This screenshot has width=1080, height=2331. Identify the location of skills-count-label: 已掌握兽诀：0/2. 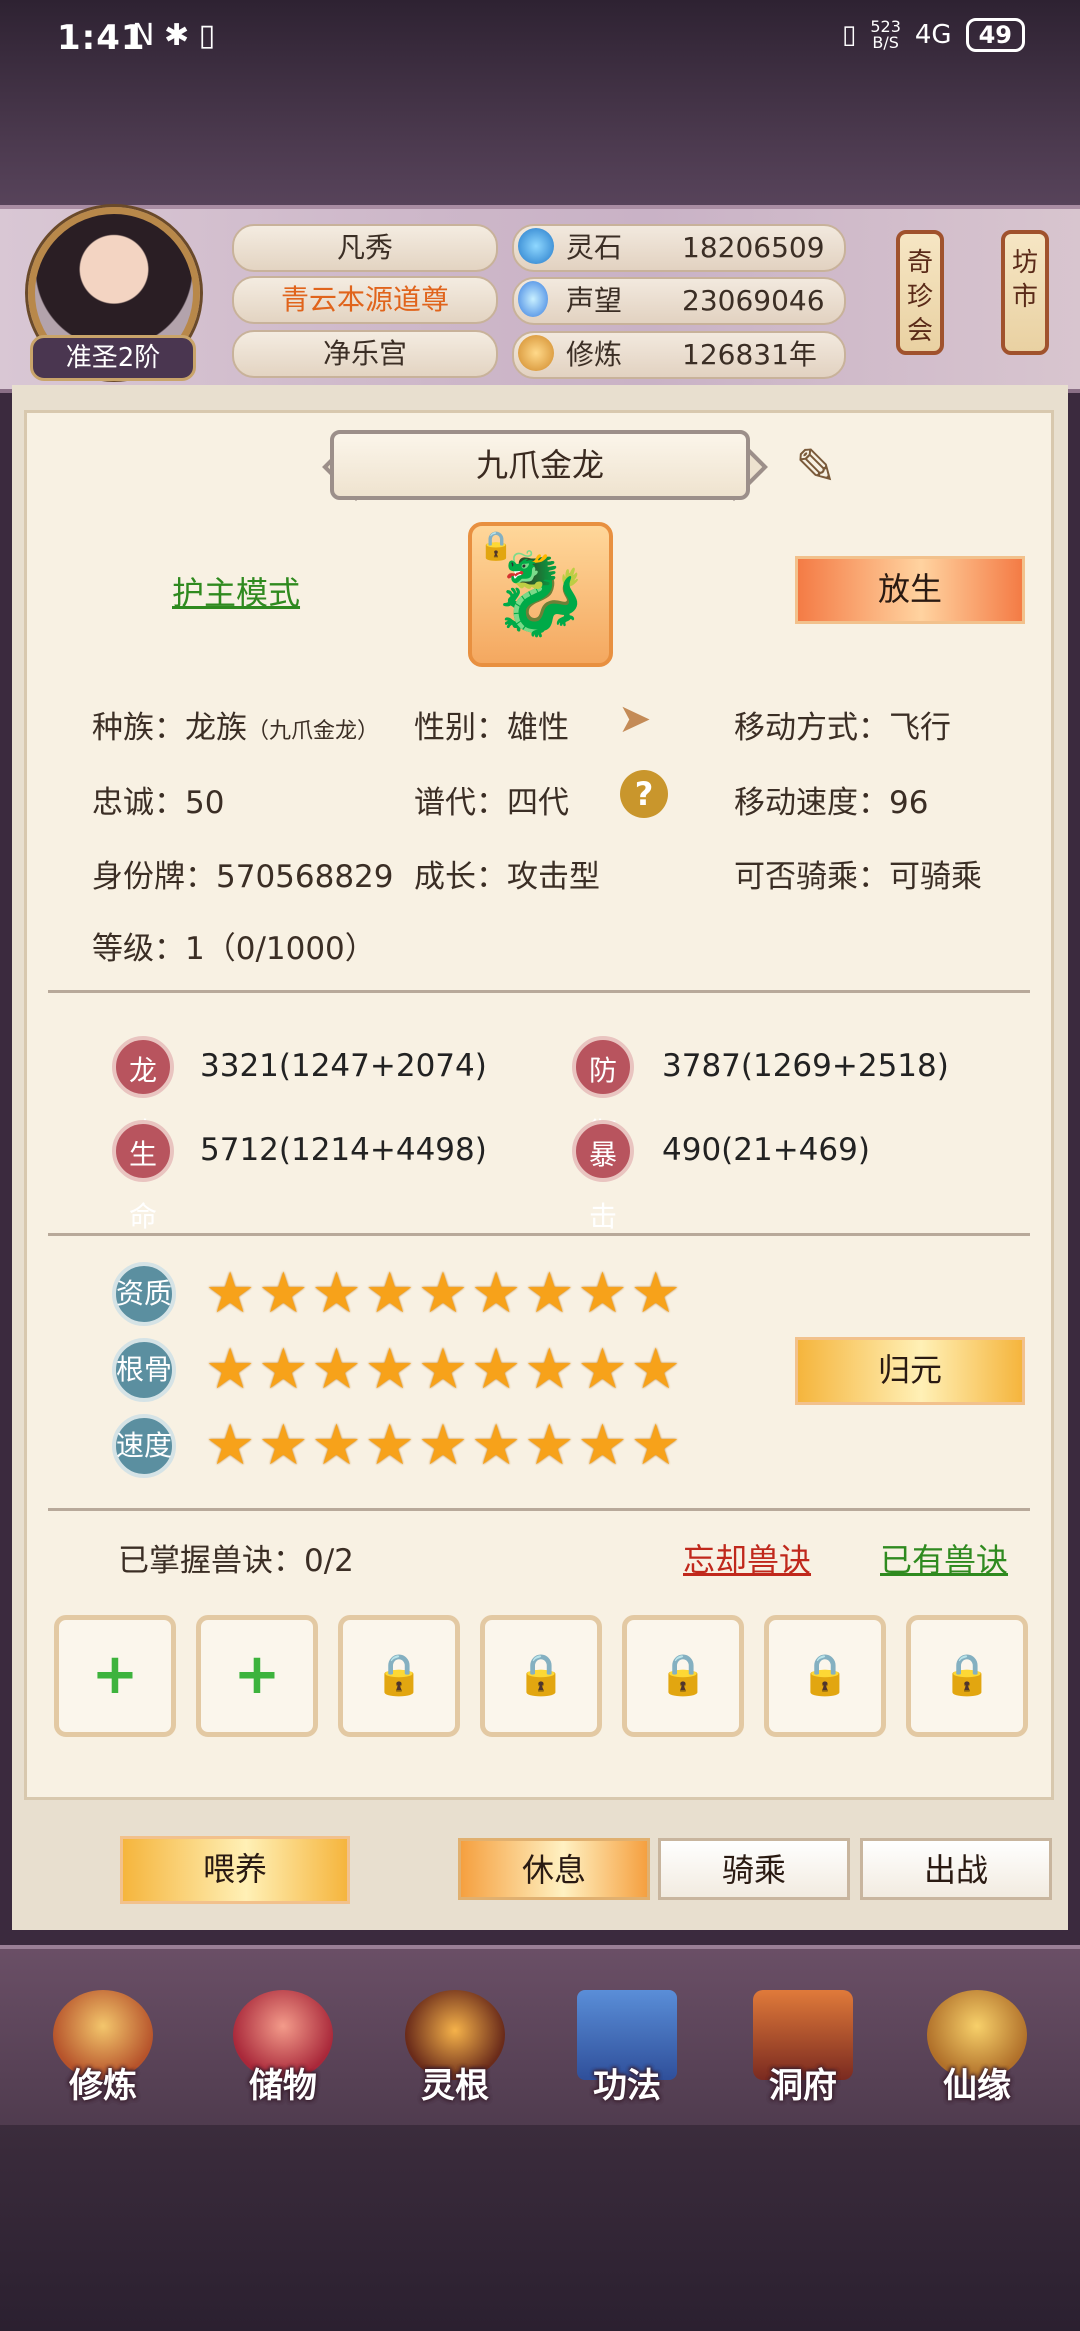
(236, 1561).